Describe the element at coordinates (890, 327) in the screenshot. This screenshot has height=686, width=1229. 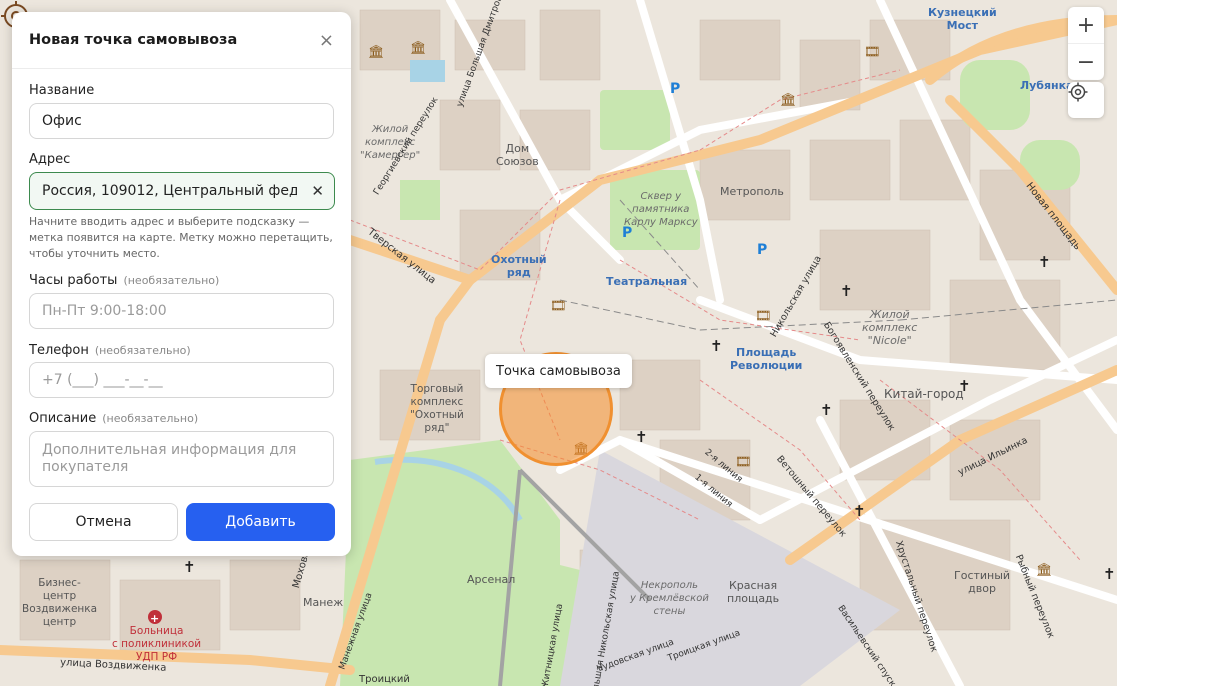
I see `map-label-zhiloy-kompleks-nicole: Жилой комплекс "Nicole"` at that location.